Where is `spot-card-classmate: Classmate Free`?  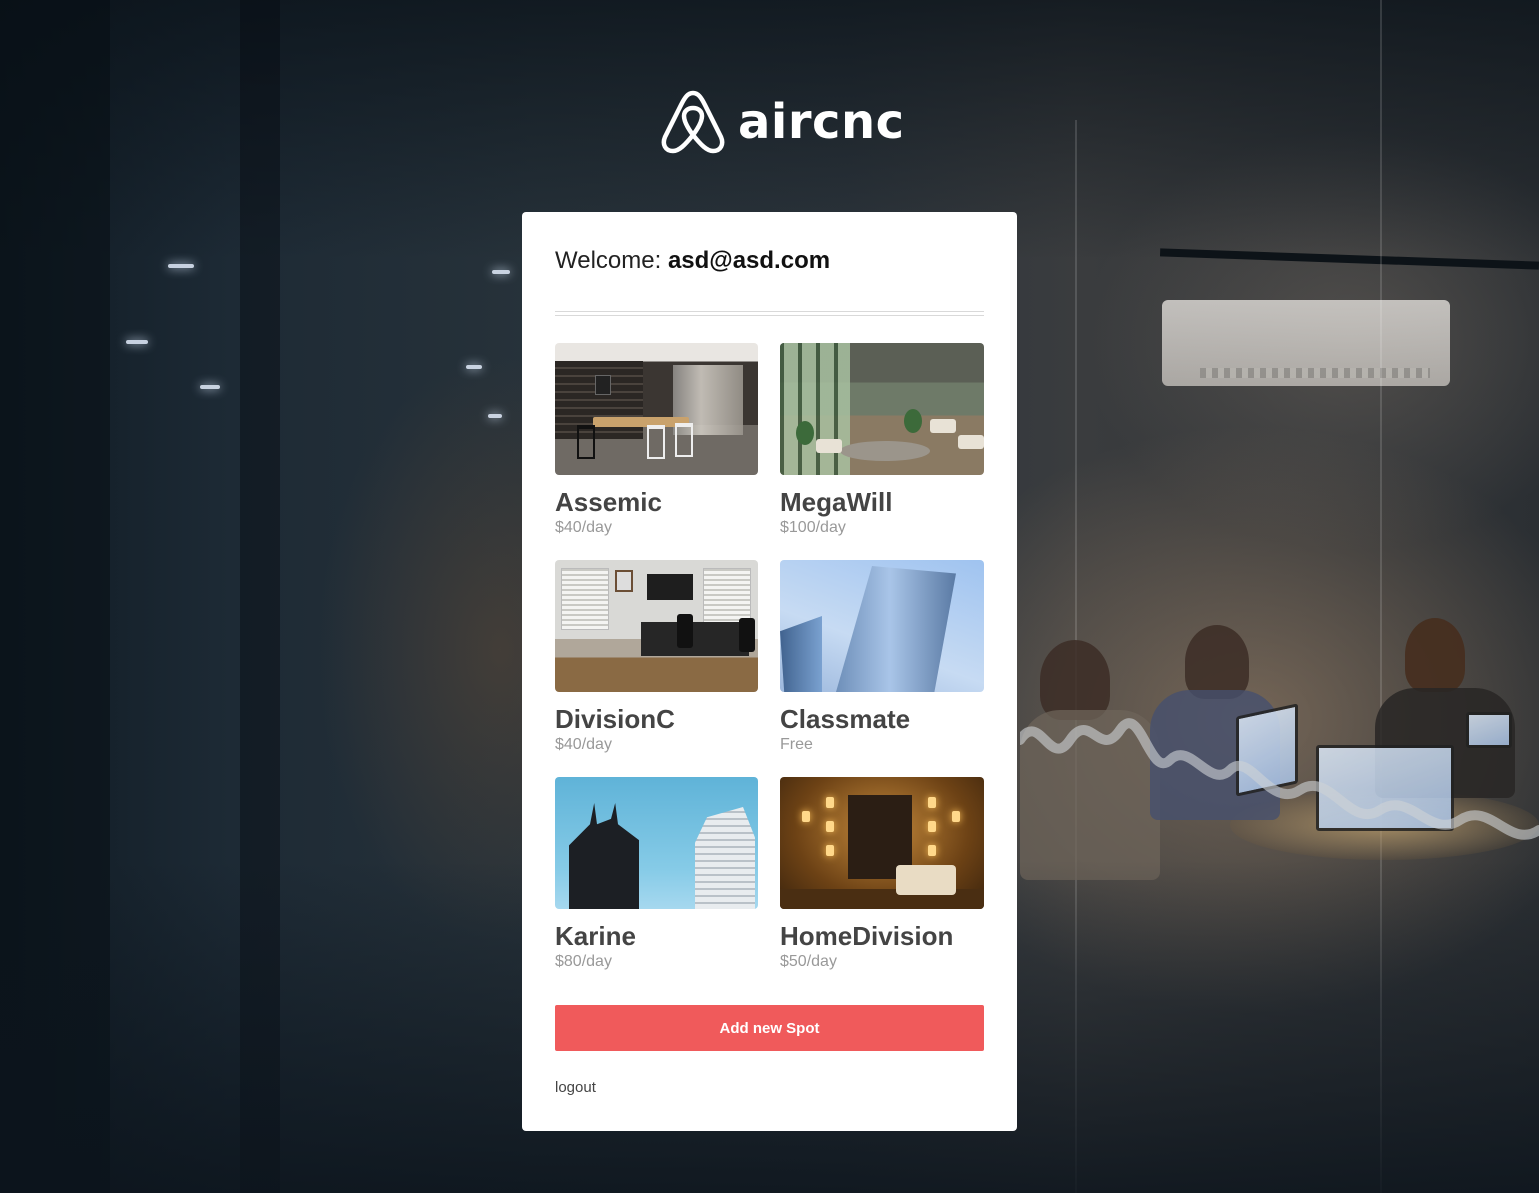 spot-card-classmate: Classmate Free is located at coordinates (882, 668).